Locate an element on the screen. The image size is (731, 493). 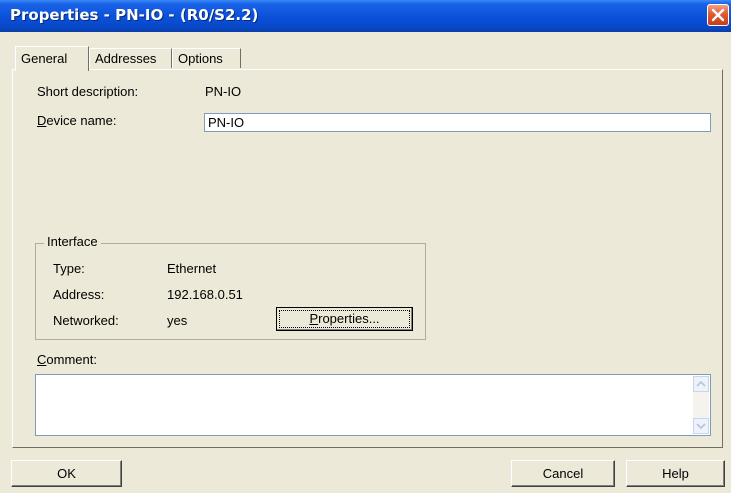
comment-label-text: omment: is located at coordinates (71, 359).